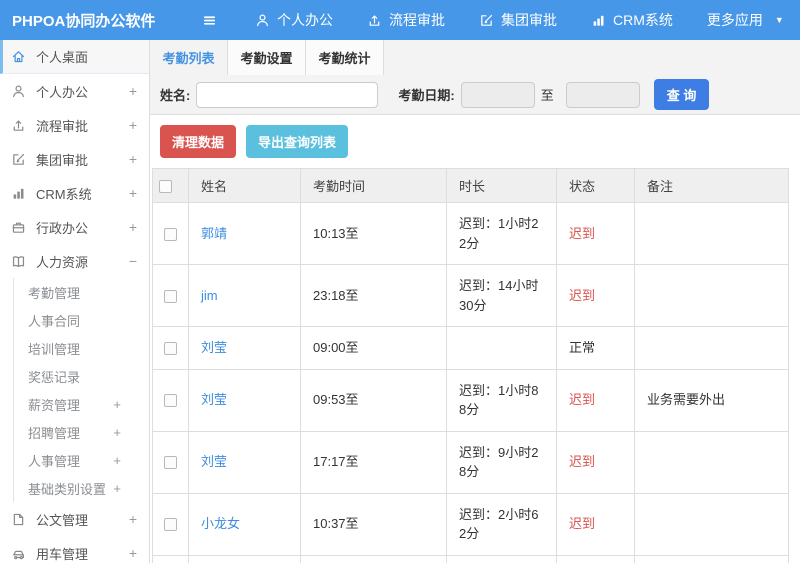 The height and width of the screenshot is (563, 800). Describe the element at coordinates (602, 94) in the screenshot. I see `date-to-input` at that location.